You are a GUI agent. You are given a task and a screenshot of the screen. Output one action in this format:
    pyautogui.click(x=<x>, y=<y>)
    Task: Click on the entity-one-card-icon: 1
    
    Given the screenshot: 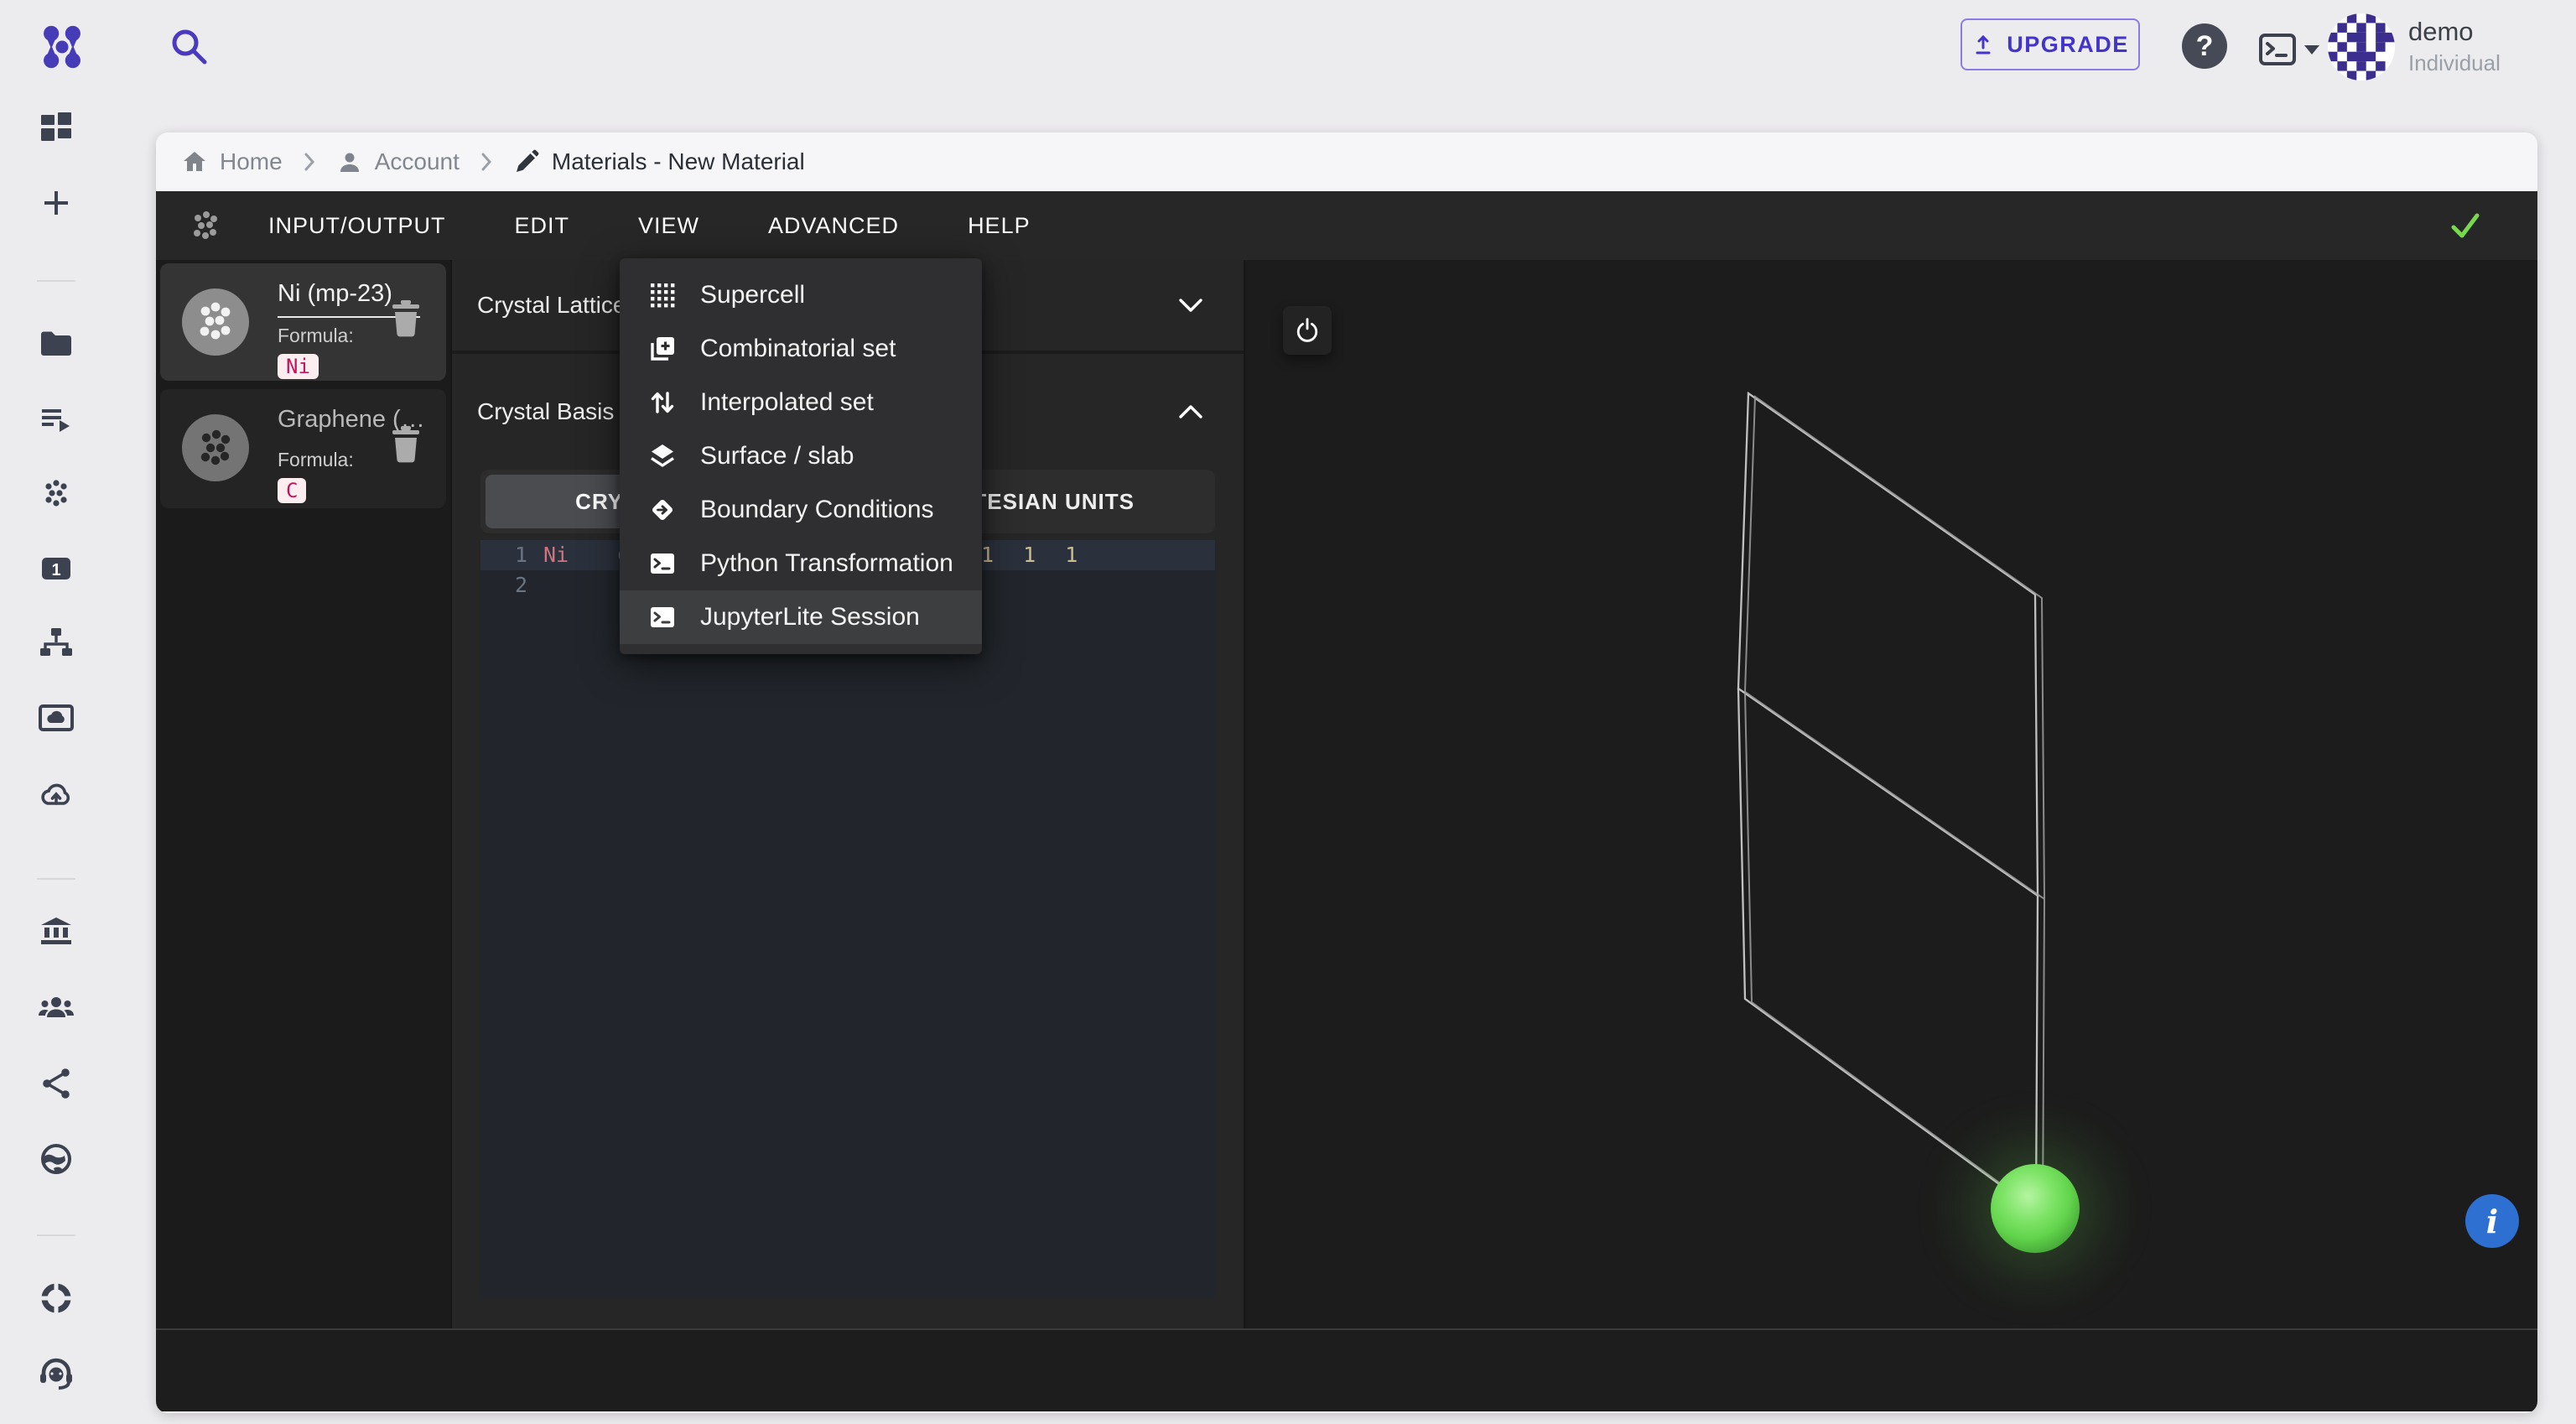 What is the action you would take?
    pyautogui.click(x=56, y=568)
    